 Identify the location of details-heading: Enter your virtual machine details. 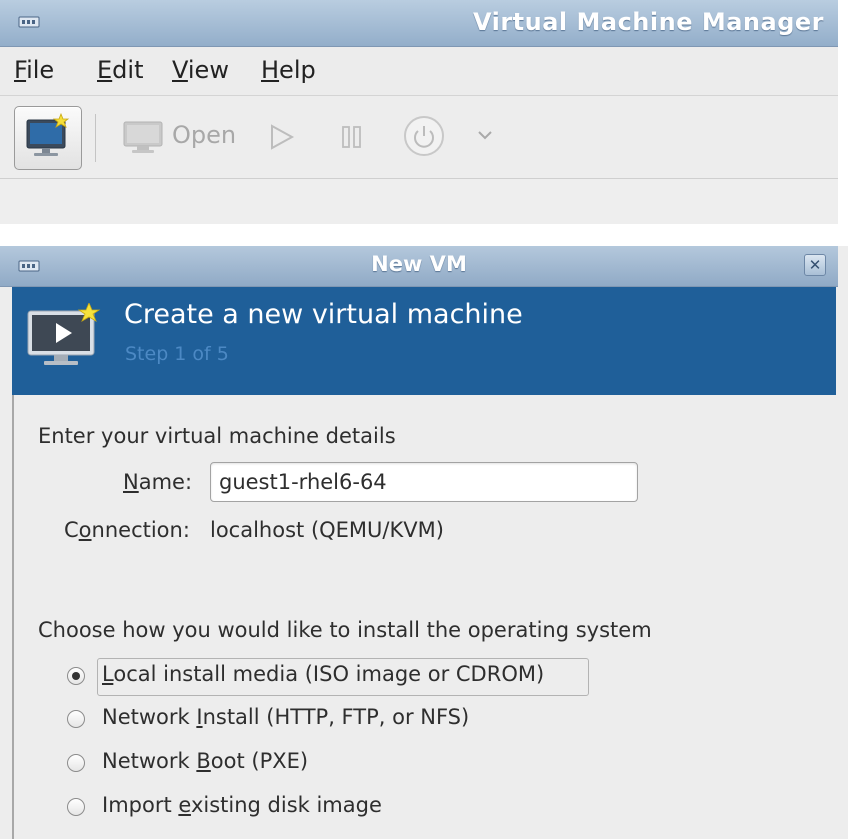
(217, 436).